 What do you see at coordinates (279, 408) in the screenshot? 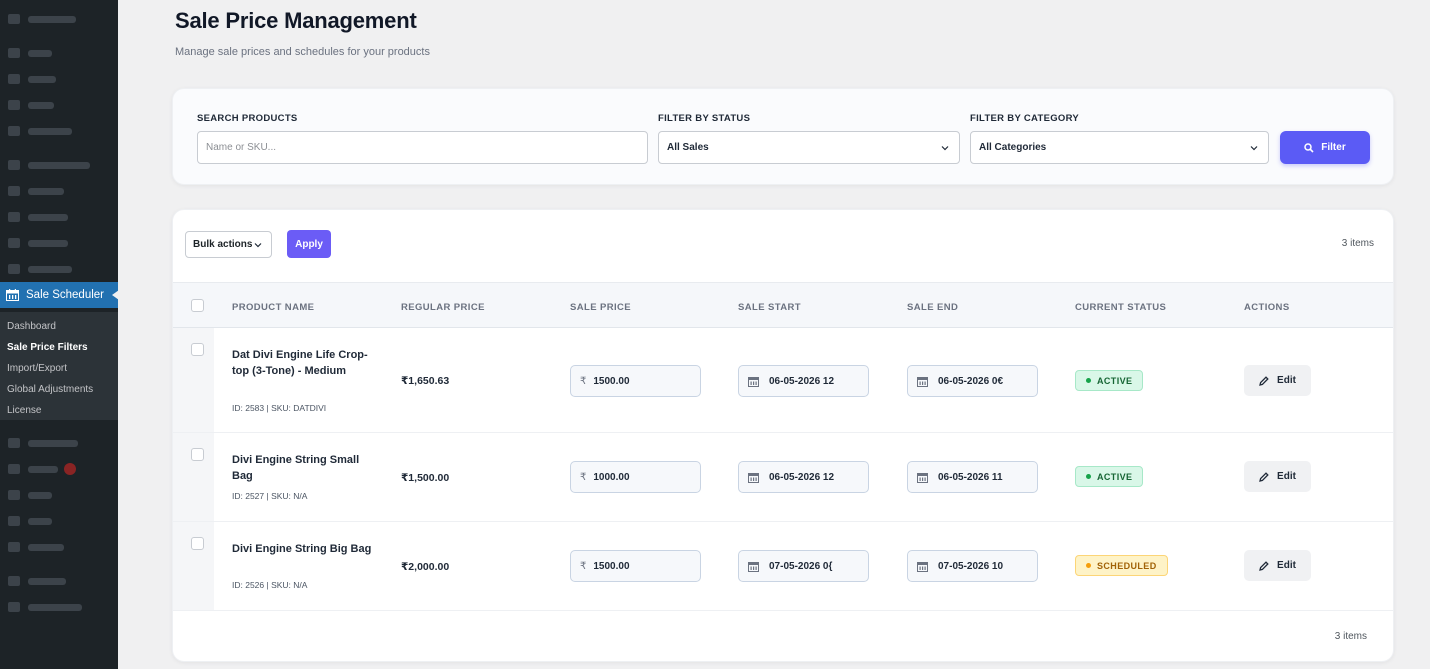
I see `product-meta: ID: 2583 | SKU: DATDIVI` at bounding box center [279, 408].